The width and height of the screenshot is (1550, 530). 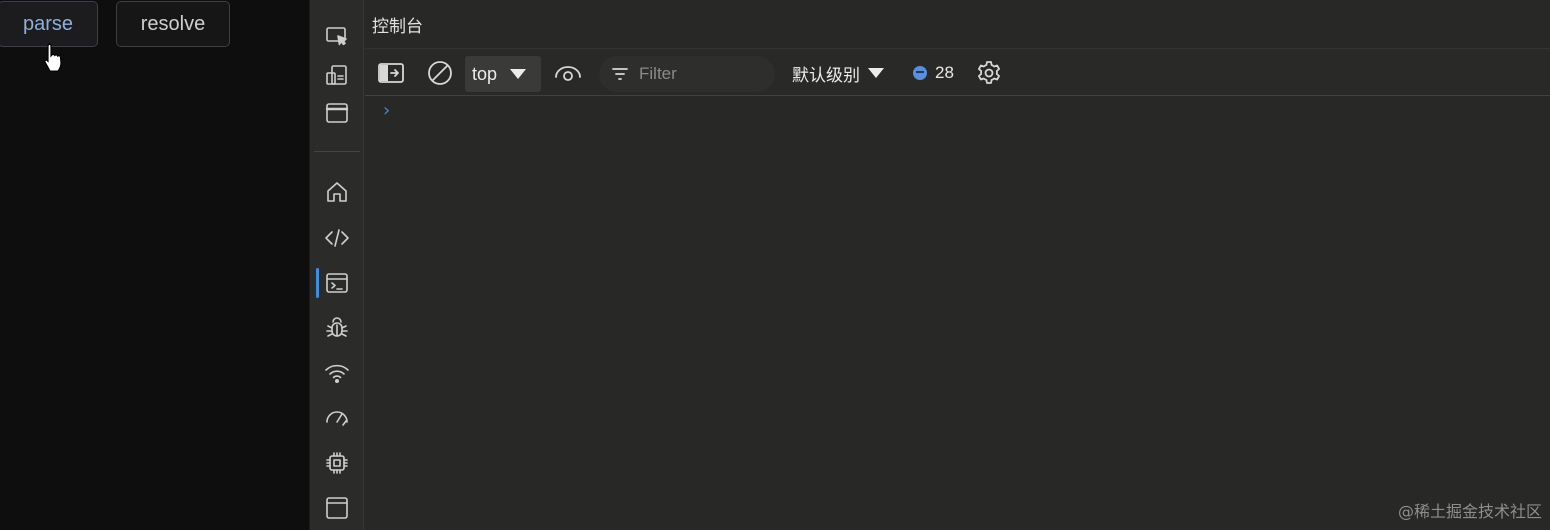 I want to click on activity-separator, so click(x=337, y=151).